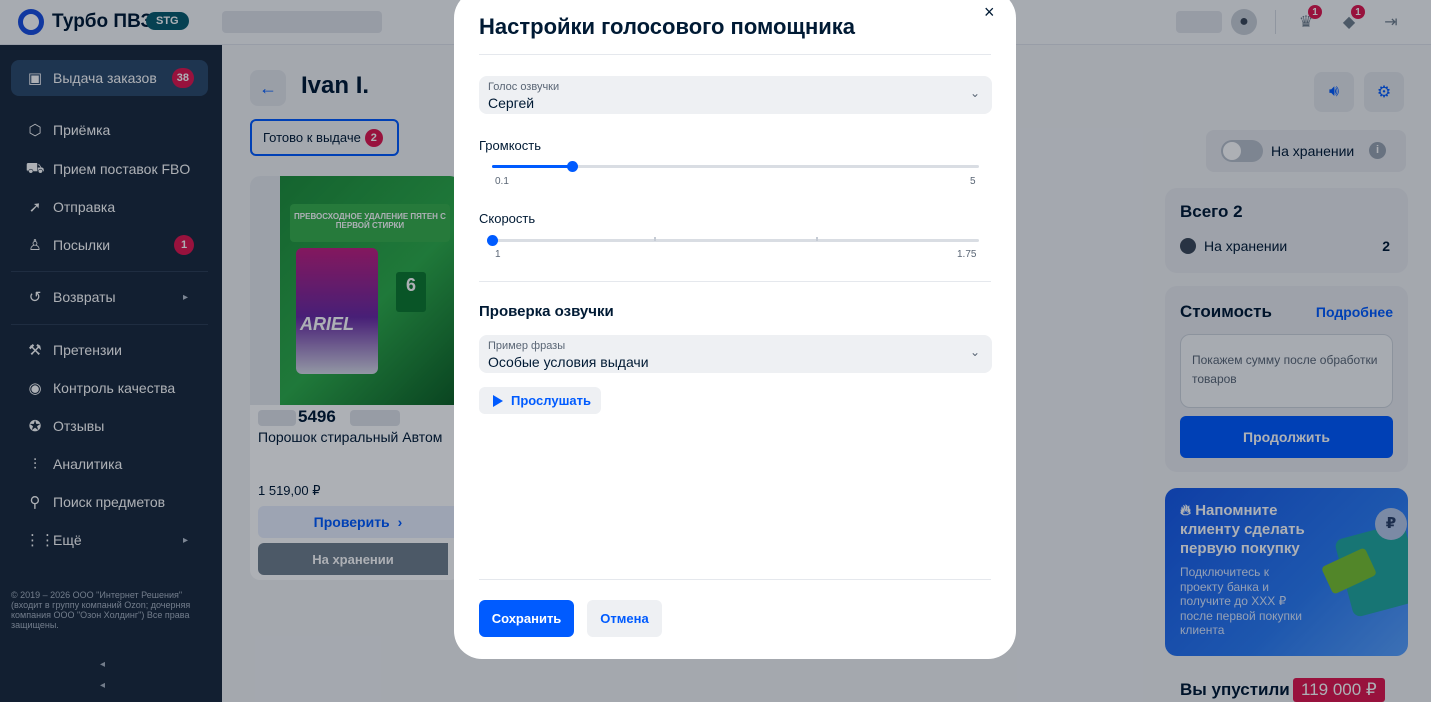  I want to click on listen-button-label: Прослушать, so click(551, 400).